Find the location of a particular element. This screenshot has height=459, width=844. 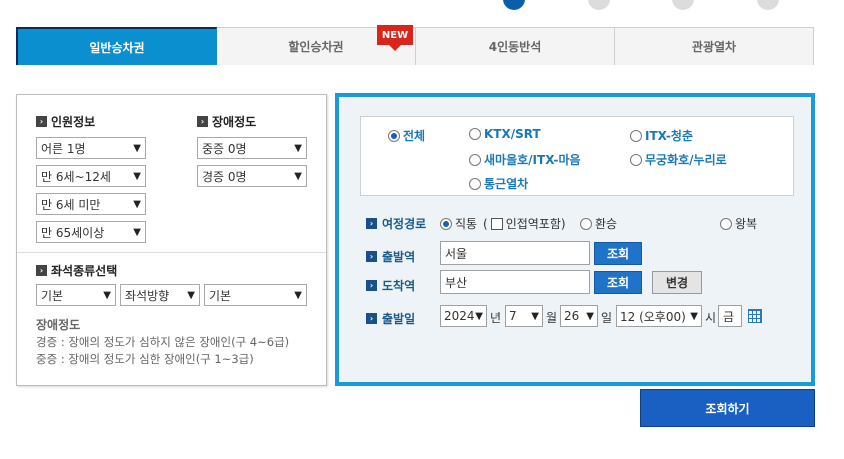

note-line-mild: 경증 : 장애의 정도가 심하지 않은 장애인(구 4~6급) is located at coordinates (163, 342).